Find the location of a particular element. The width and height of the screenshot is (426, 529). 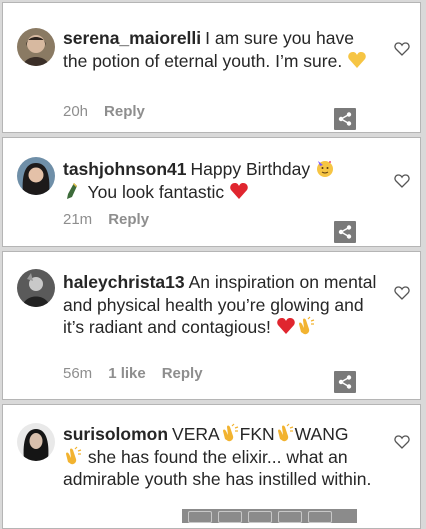

comment-meta: 21m Reply is located at coordinates (106, 219).